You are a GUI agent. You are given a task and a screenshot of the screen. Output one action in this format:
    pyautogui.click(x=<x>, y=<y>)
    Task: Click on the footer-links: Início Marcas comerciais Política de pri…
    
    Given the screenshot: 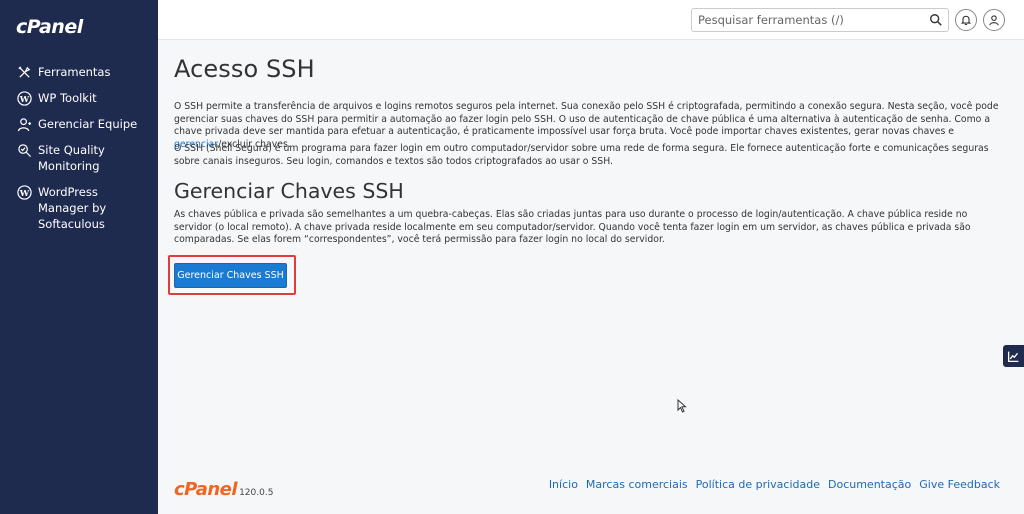 What is the action you would take?
    pyautogui.click(x=774, y=484)
    